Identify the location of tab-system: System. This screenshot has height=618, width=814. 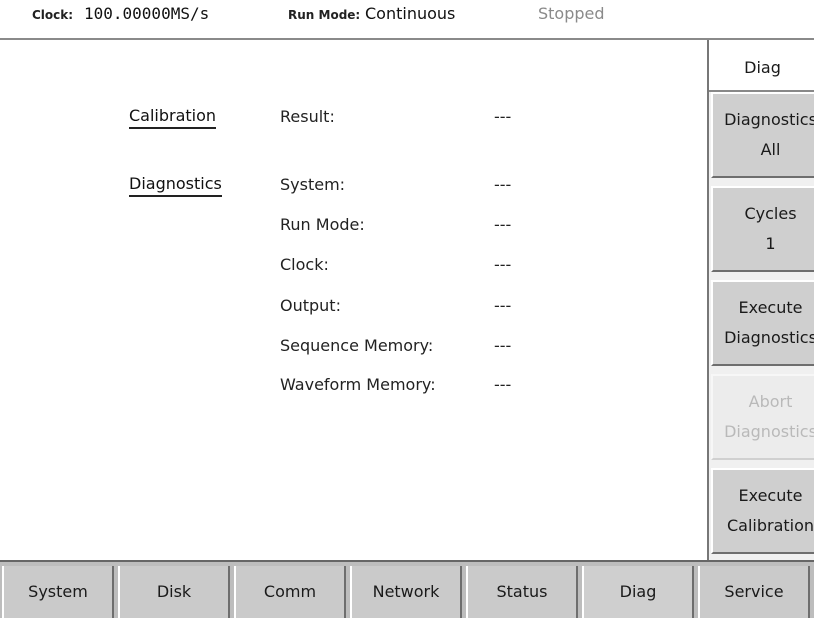
(58, 592).